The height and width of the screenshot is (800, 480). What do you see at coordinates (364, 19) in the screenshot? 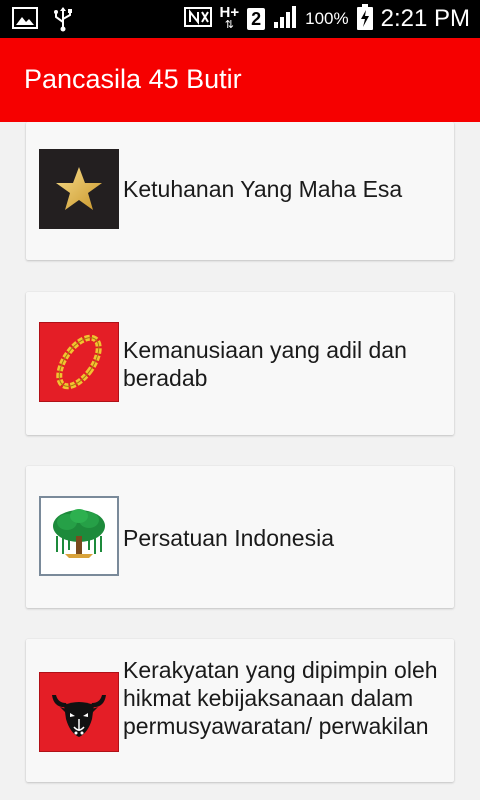
I see `battery-charging-icon` at bounding box center [364, 19].